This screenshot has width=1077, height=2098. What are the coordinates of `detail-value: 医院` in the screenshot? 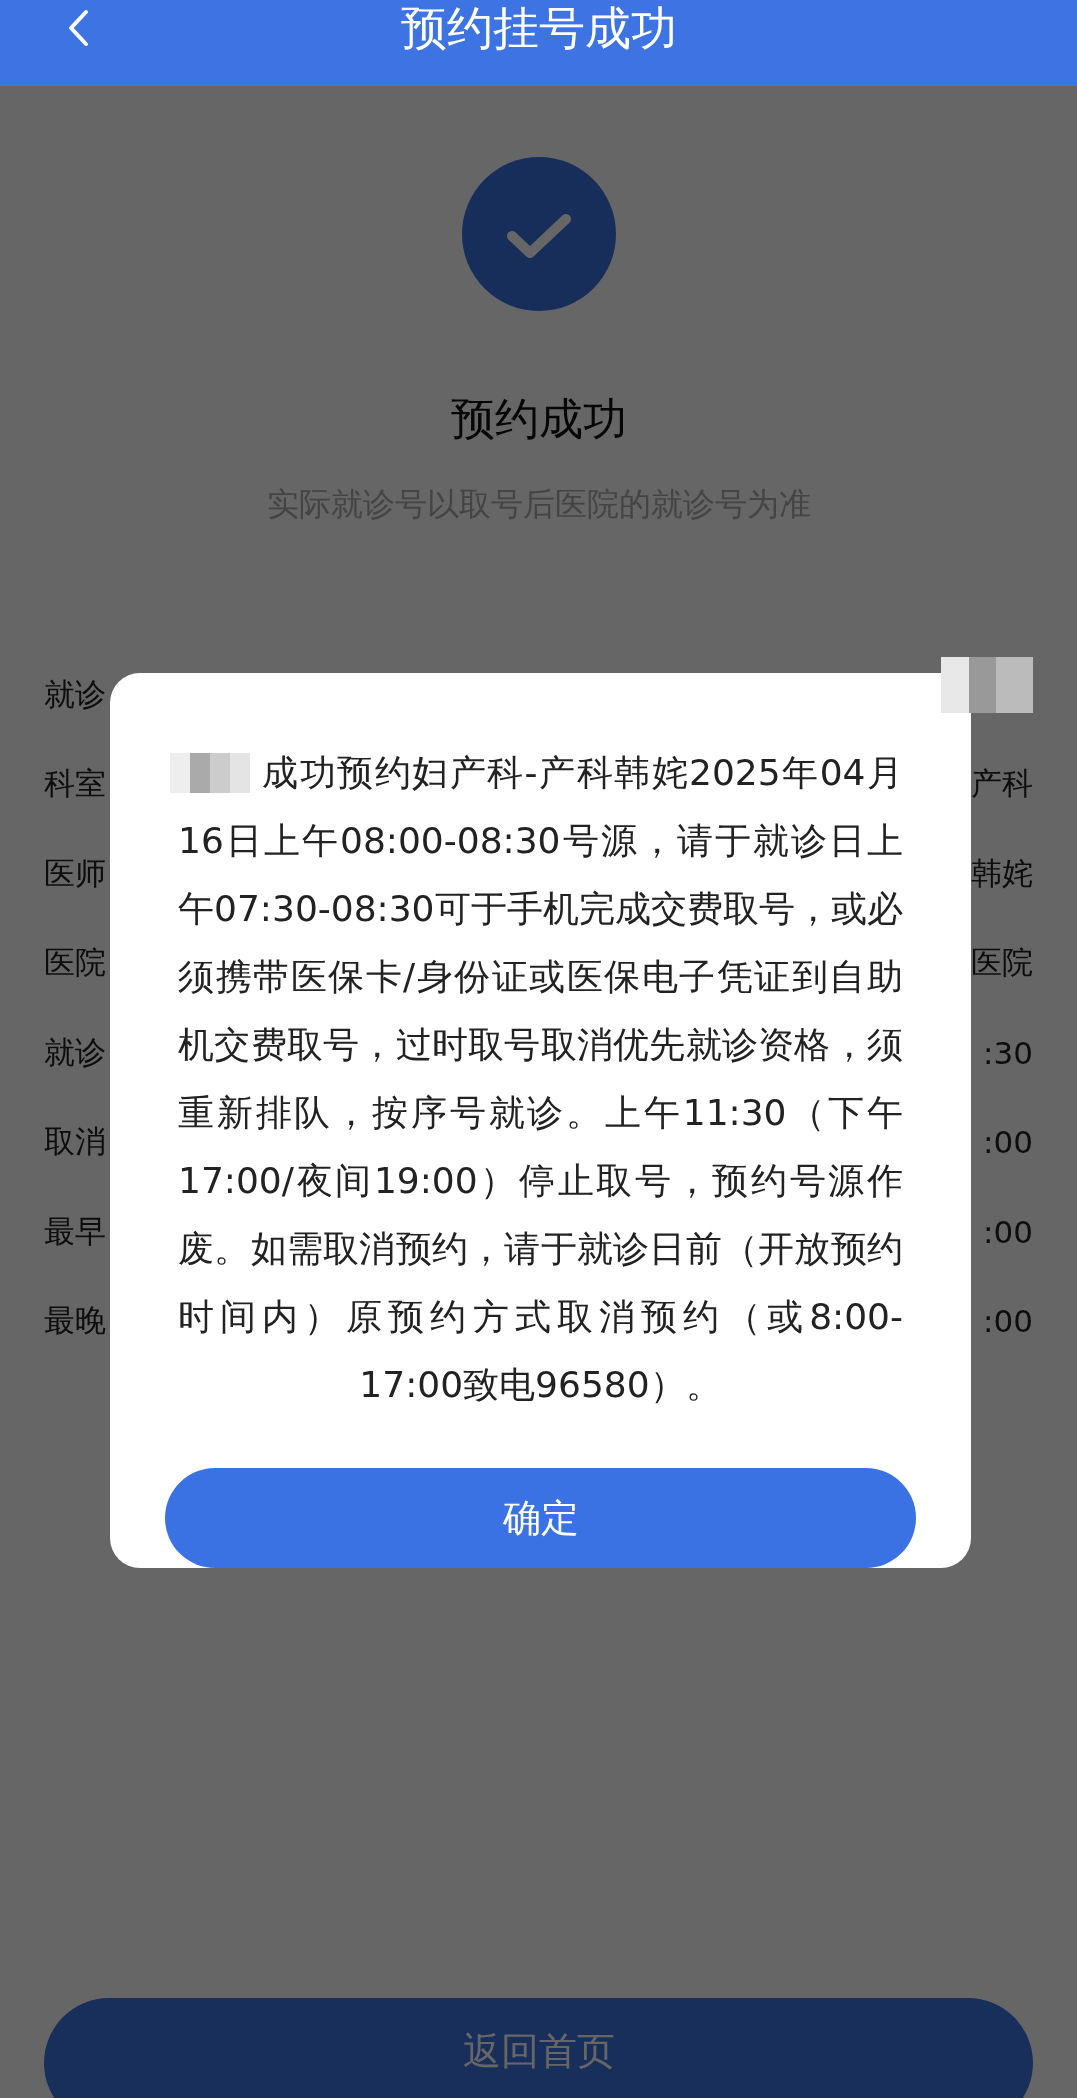 It's located at (1002, 963).